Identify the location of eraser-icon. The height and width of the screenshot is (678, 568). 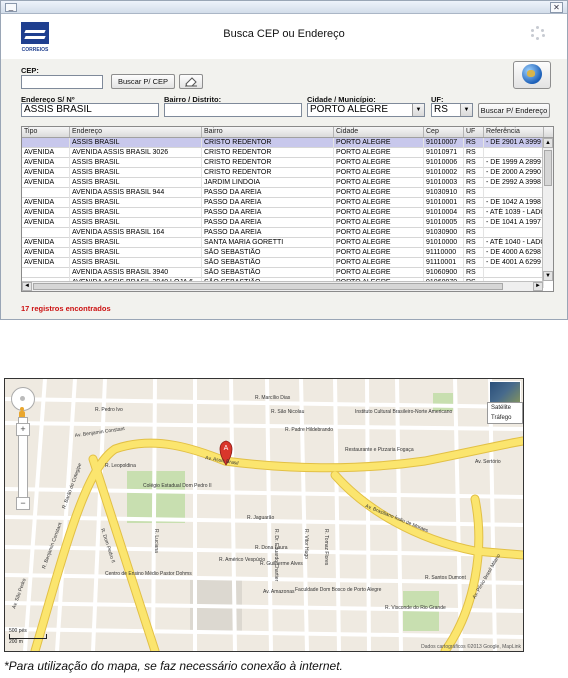
(191, 81).